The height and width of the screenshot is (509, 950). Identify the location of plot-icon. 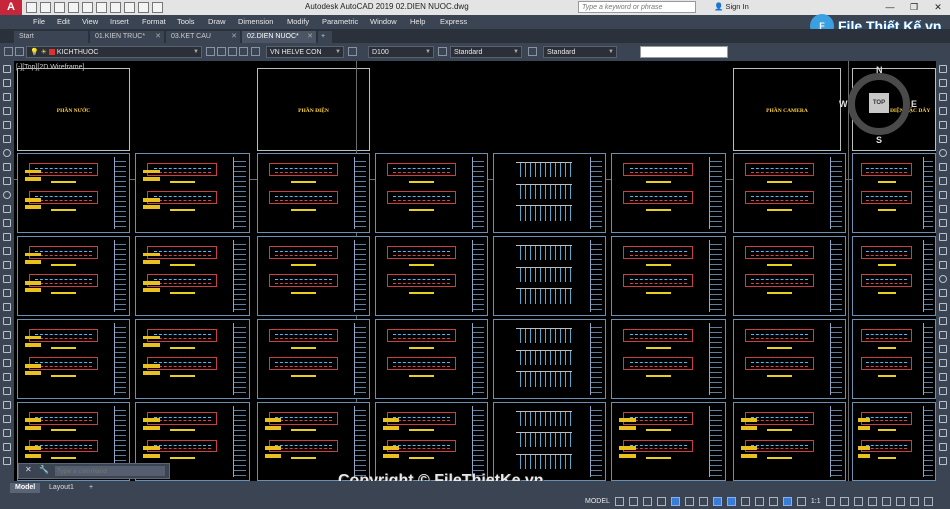
(115, 7).